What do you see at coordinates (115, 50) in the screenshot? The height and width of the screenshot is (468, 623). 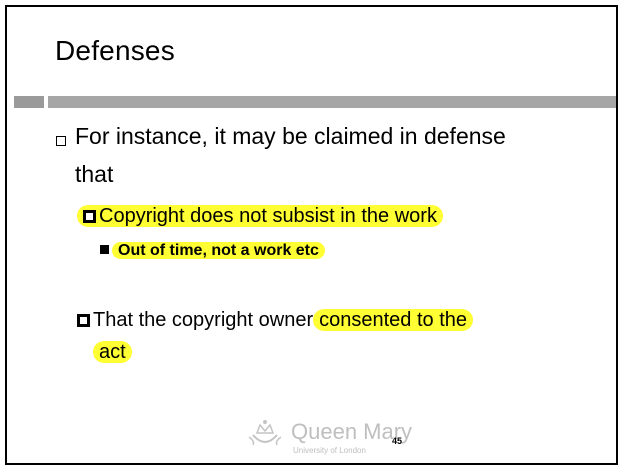 I see `slide-title: Defenses` at bounding box center [115, 50].